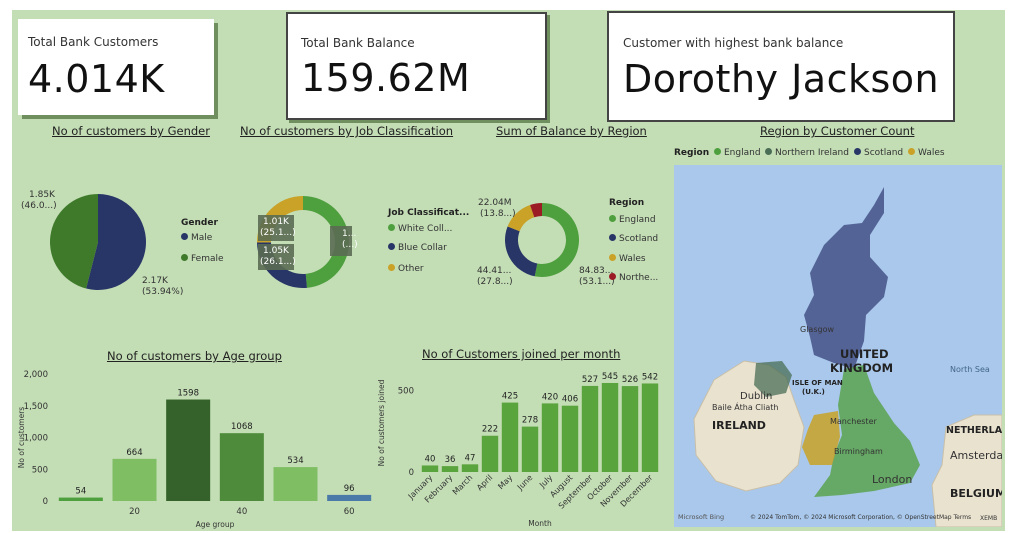 The height and width of the screenshot is (533, 1013). I want to click on bar-data-label: 47, so click(470, 458).